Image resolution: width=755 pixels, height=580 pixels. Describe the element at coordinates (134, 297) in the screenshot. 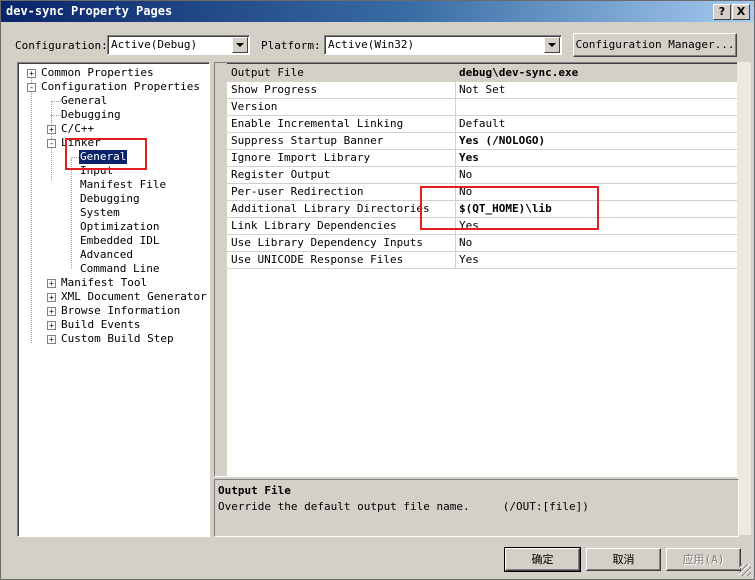

I see `tree-item-xml-document-generator: XML Document Generator` at that location.